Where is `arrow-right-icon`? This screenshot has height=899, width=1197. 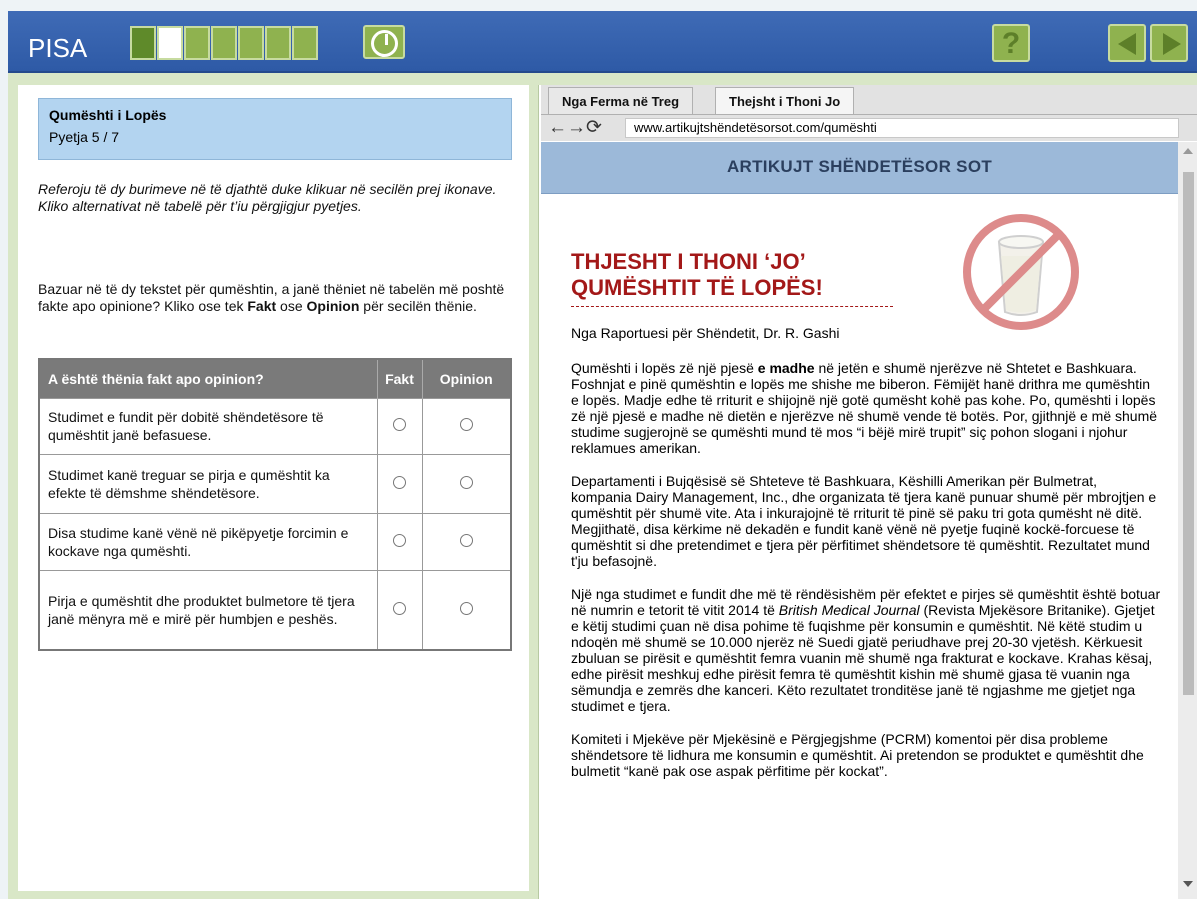 arrow-right-icon is located at coordinates (1172, 44).